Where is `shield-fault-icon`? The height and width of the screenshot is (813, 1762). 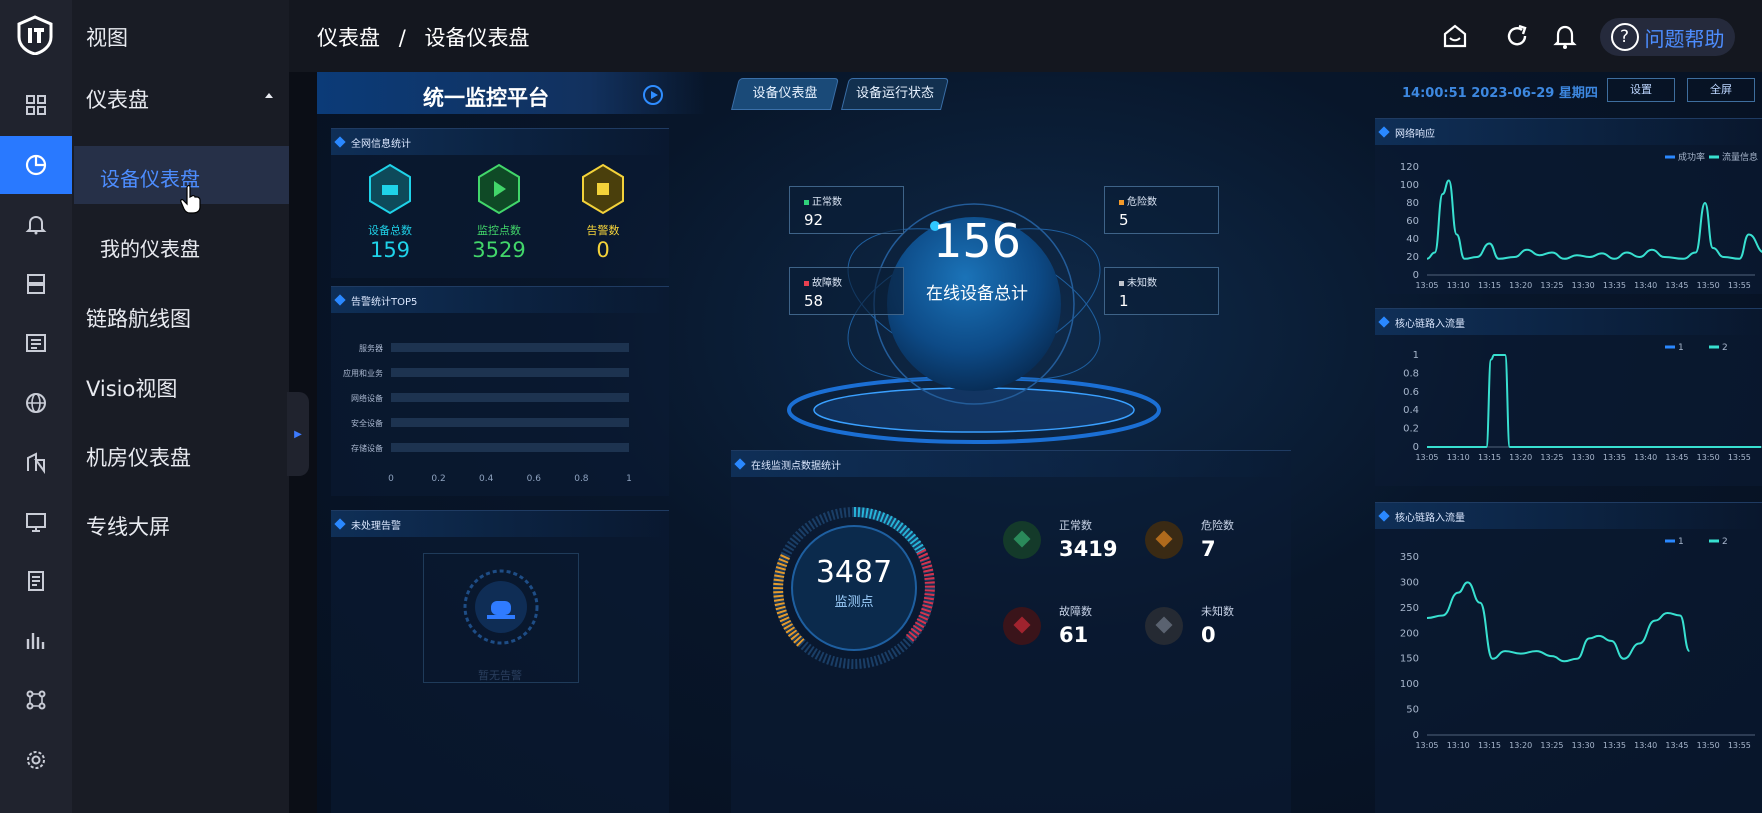
shield-fault-icon is located at coordinates (1022, 626).